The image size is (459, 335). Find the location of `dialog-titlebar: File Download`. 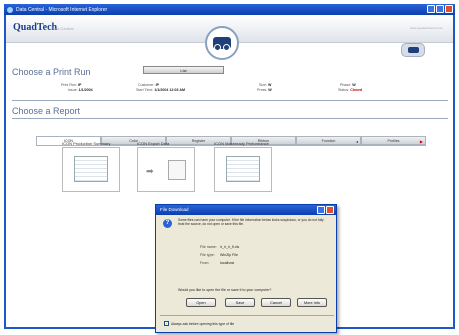

dialog-titlebar: File Download is located at coordinates (246, 210).